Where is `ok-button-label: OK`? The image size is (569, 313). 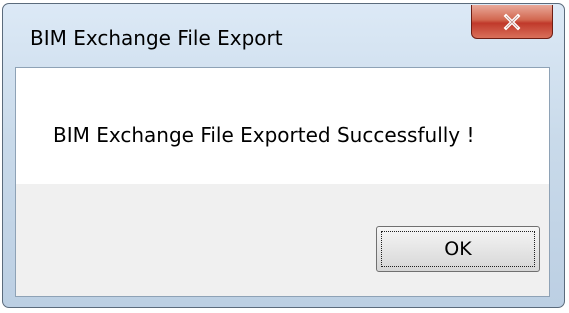 ok-button-label: OK is located at coordinates (458, 249).